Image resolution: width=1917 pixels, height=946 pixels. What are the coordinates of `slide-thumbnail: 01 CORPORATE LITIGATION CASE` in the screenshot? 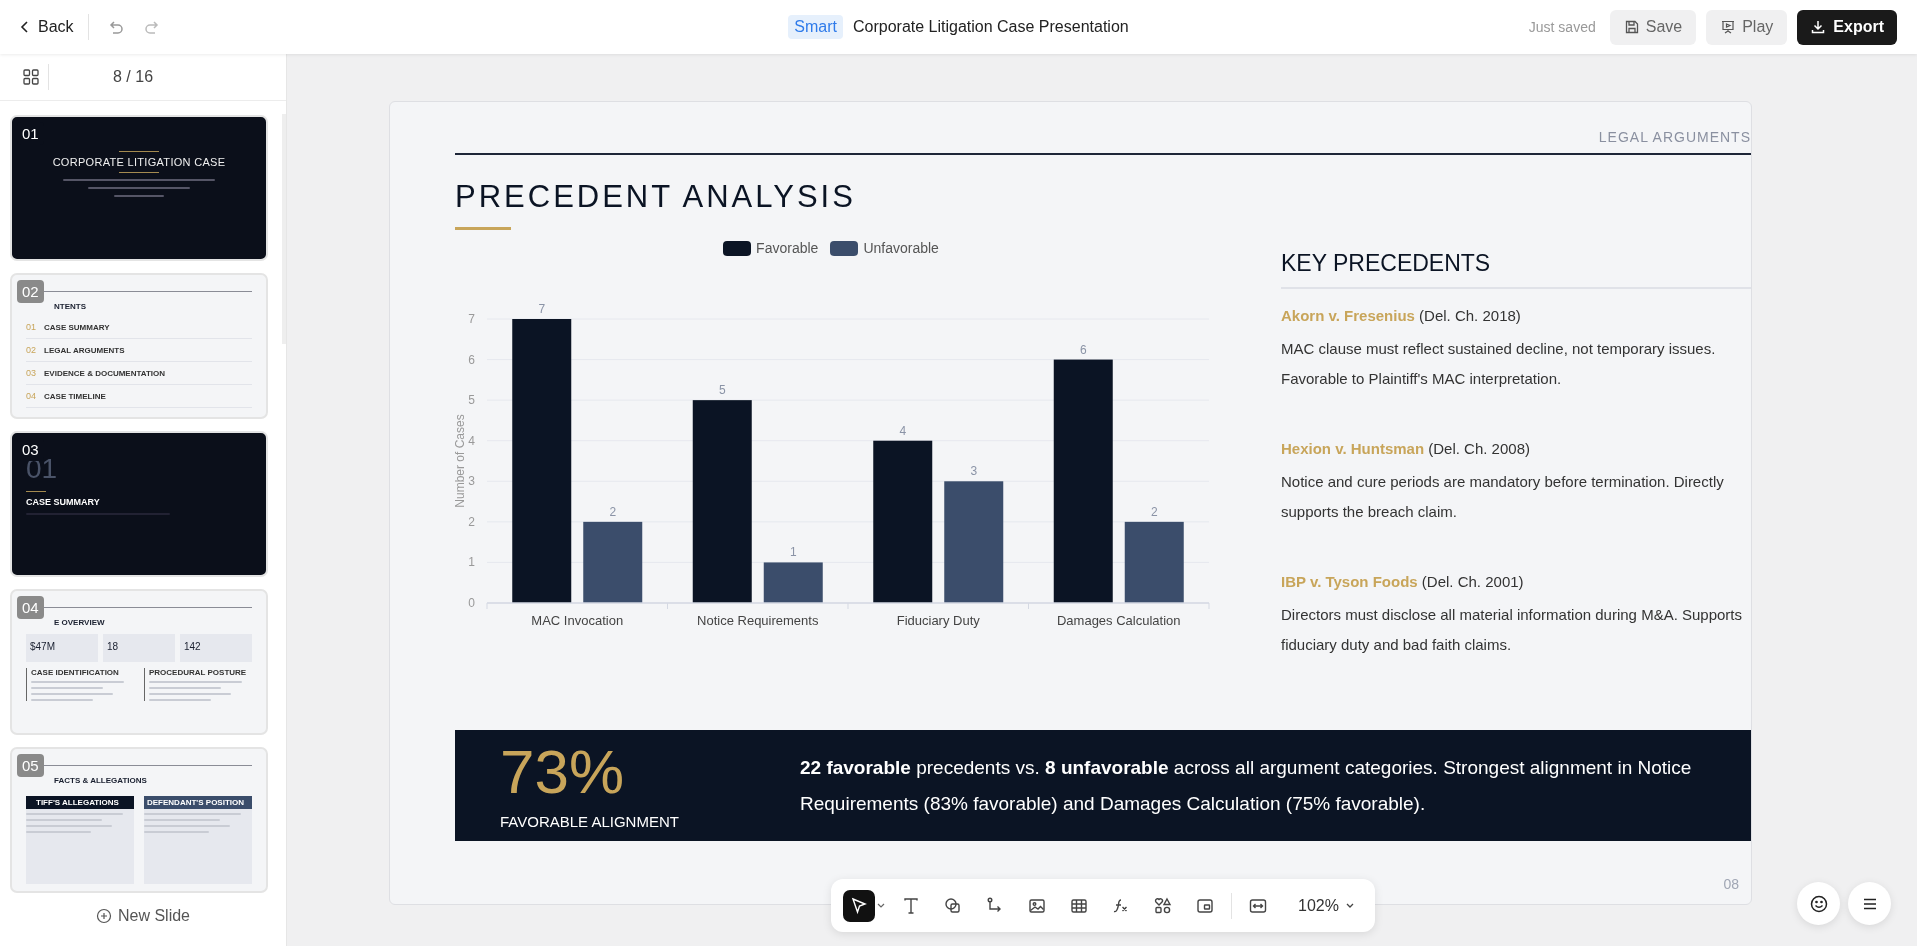 It's located at (139, 188).